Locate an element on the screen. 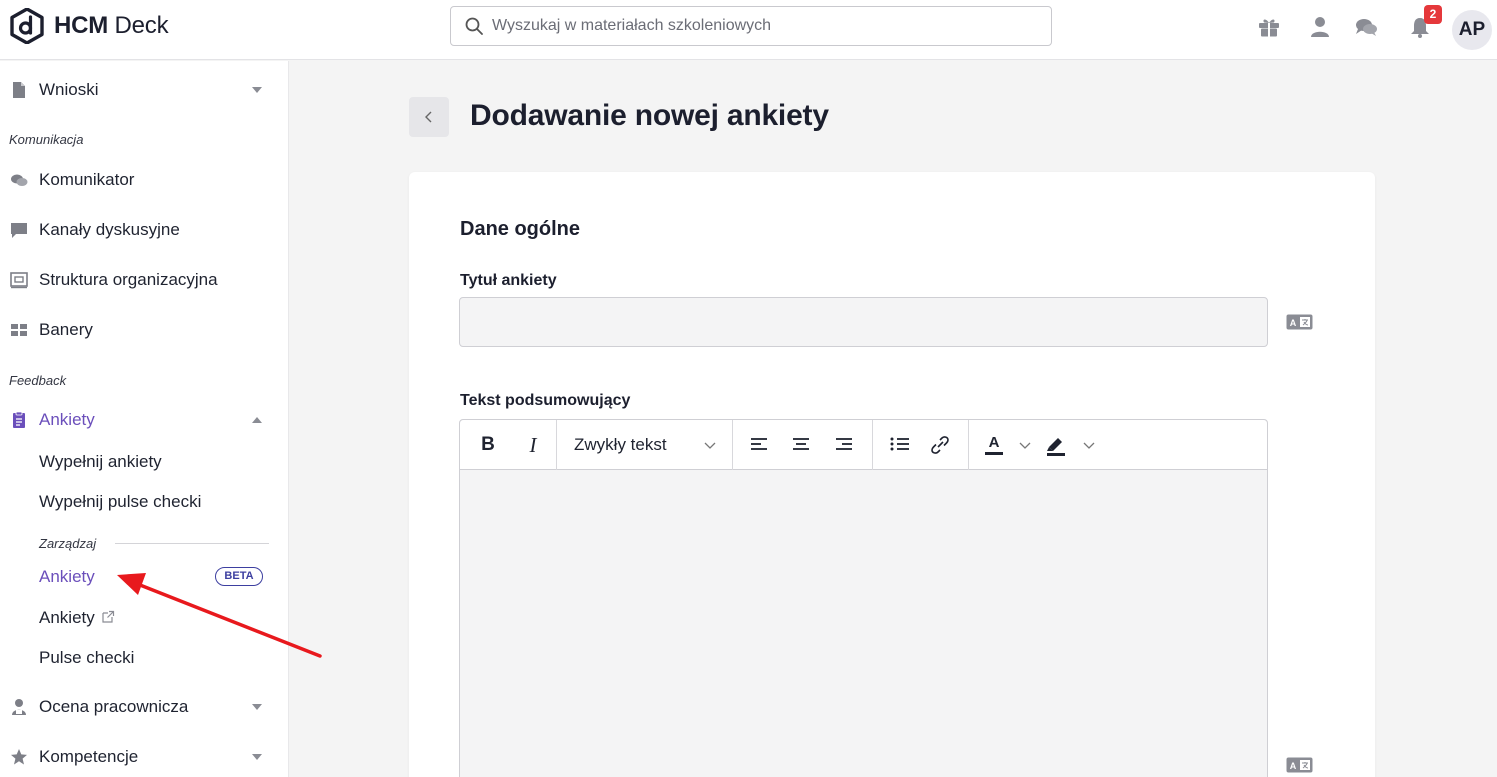 The height and width of the screenshot is (777, 1497). chevron-up-icon is located at coordinates (257, 420).